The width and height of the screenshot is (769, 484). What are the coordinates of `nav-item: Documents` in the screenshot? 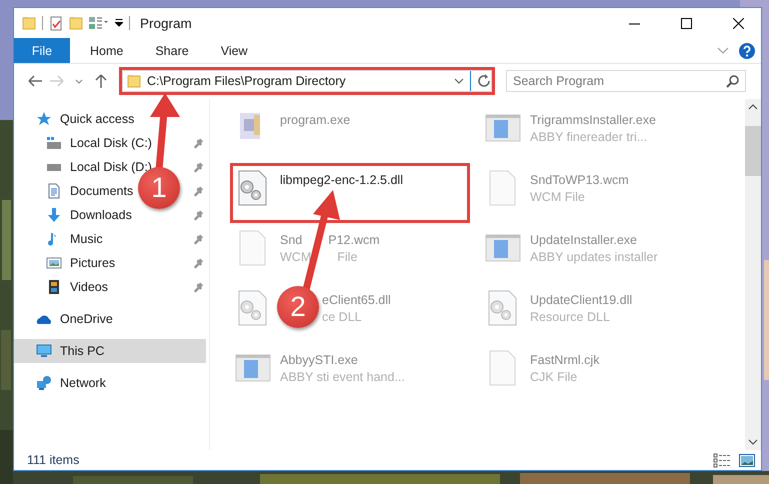 It's located at (90, 191).